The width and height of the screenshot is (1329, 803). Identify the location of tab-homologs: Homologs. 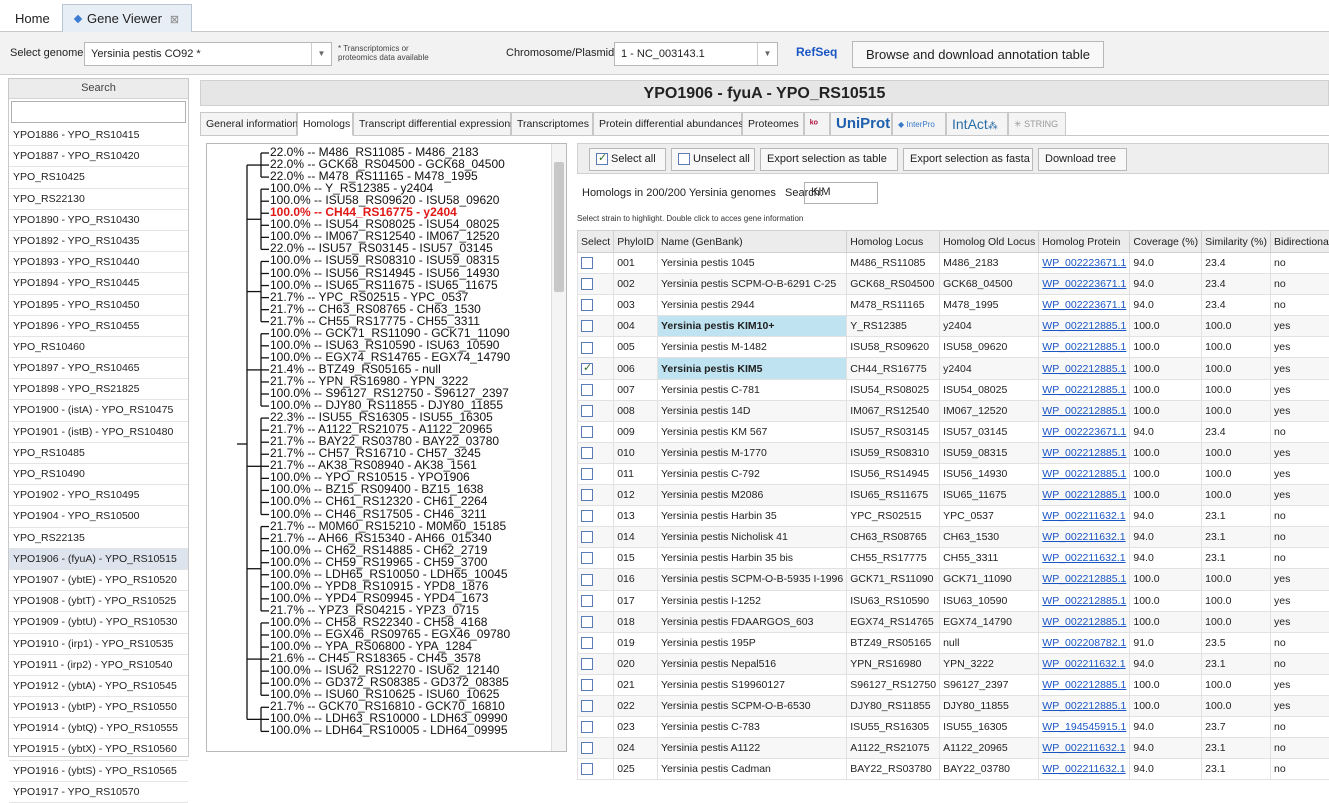
(325, 124).